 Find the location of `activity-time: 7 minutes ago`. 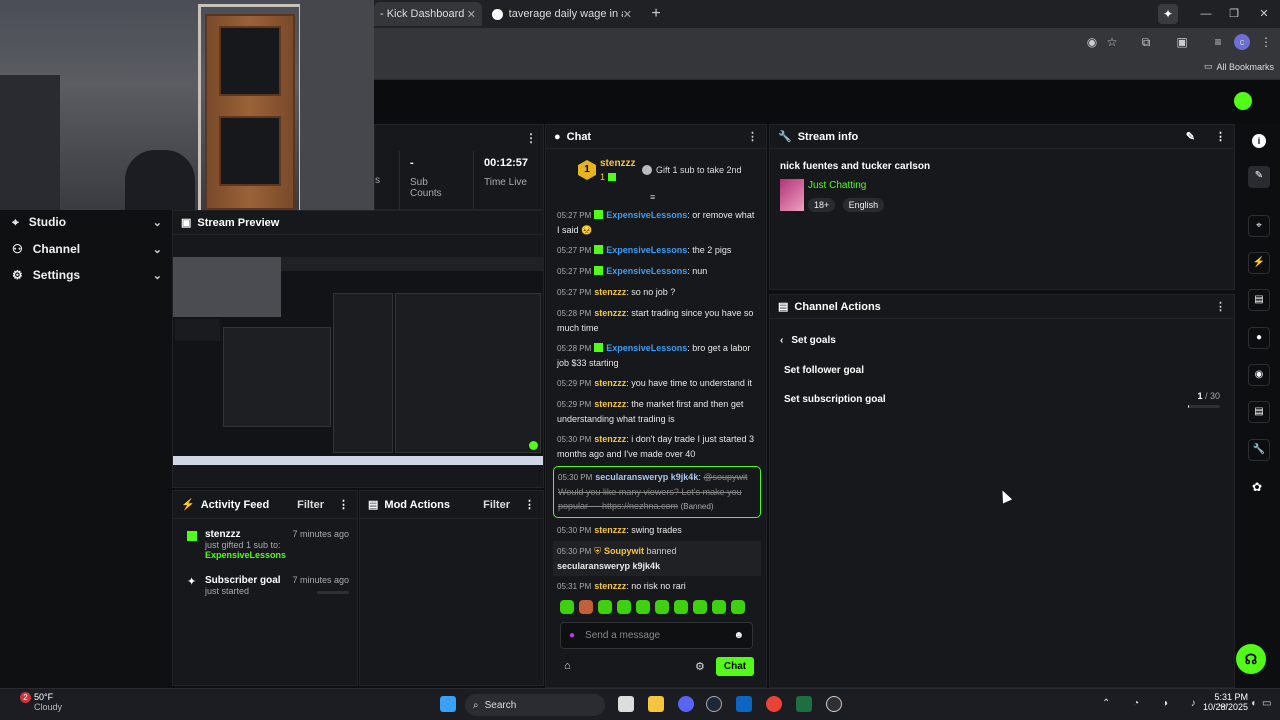

activity-time: 7 minutes ago is located at coordinates (320, 580).